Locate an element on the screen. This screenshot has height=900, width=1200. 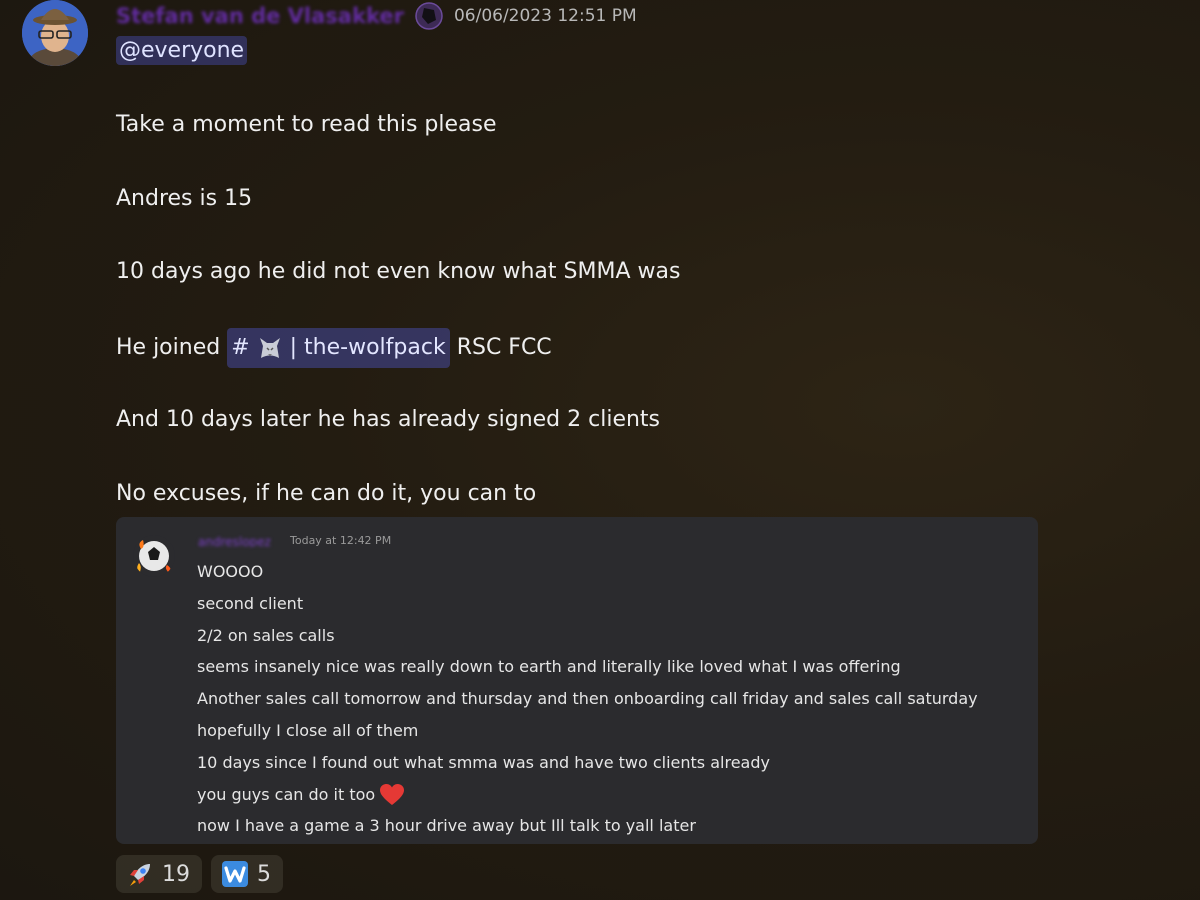
channel-name: | the-wolfpack is located at coordinates (367, 348).